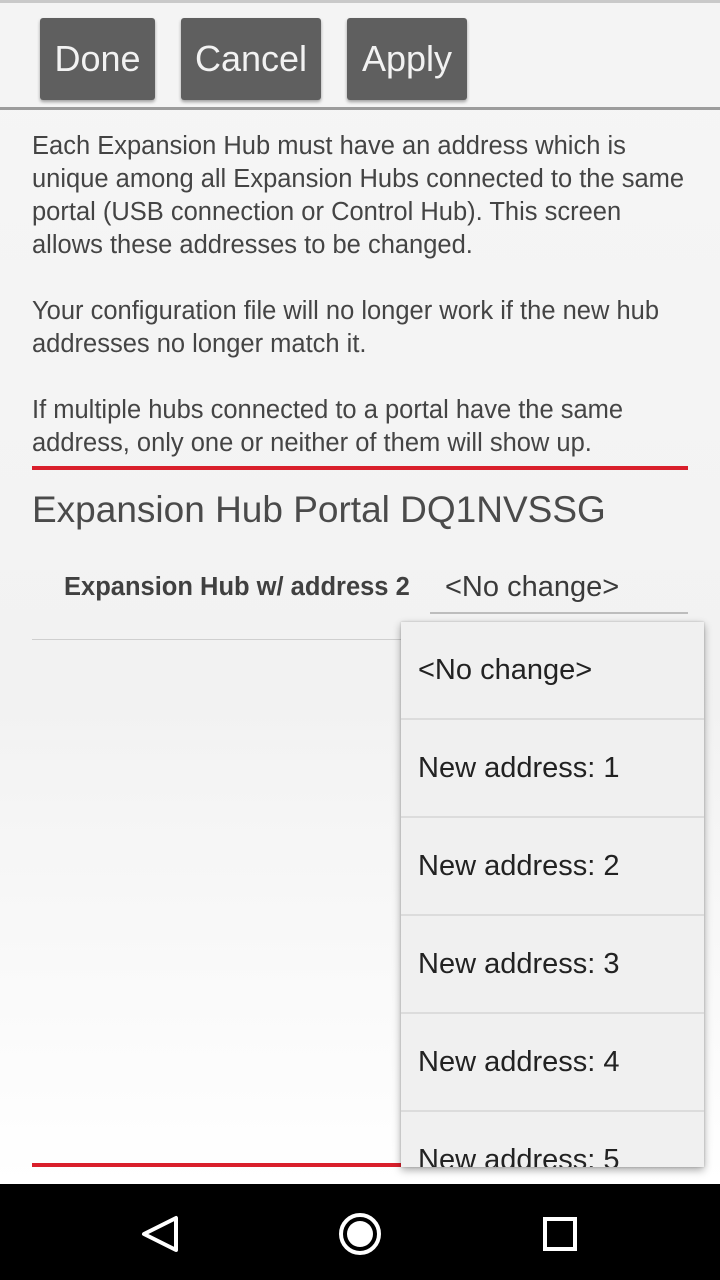 Image resolution: width=720 pixels, height=1280 pixels. I want to click on back-icon, so click(160, 1234).